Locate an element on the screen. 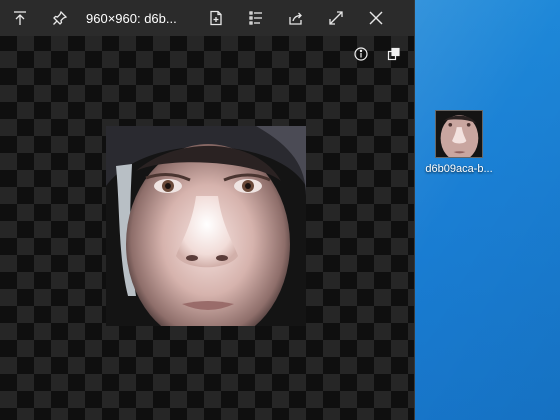  fullscreen-button is located at coordinates (336, 18).